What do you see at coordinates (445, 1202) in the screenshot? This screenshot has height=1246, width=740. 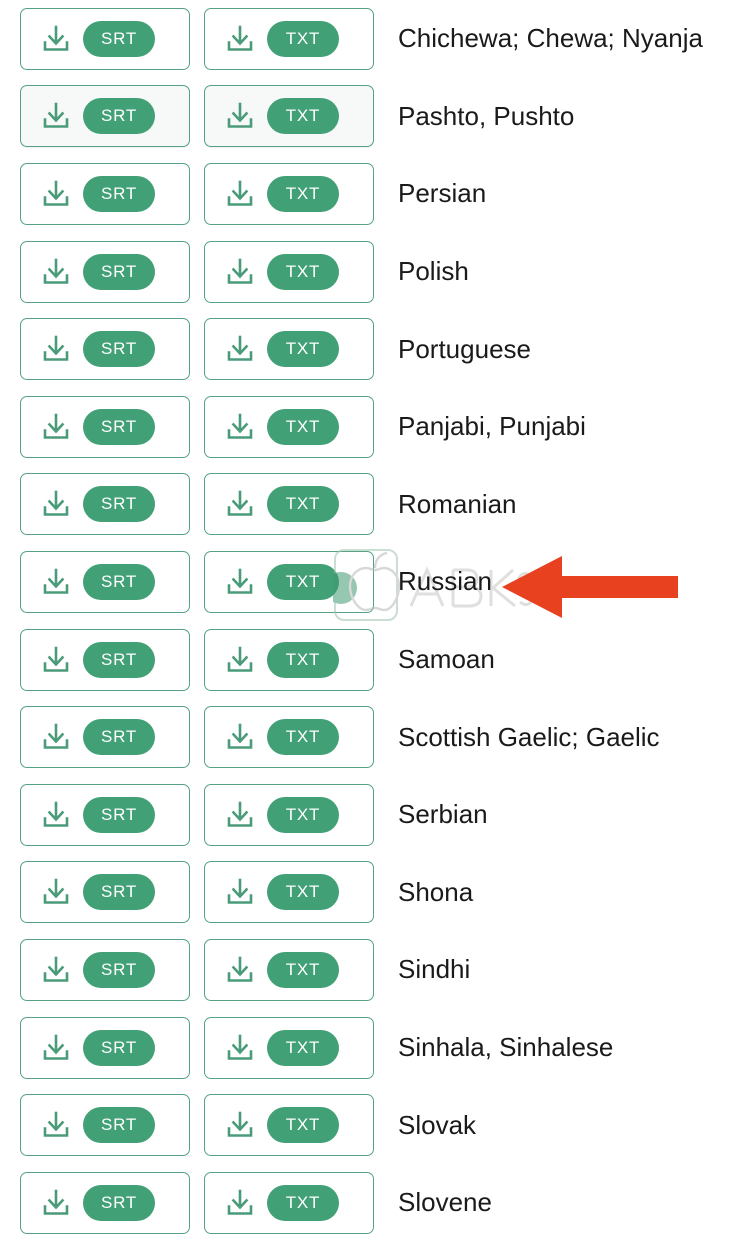 I see `language-label: Slovene` at bounding box center [445, 1202].